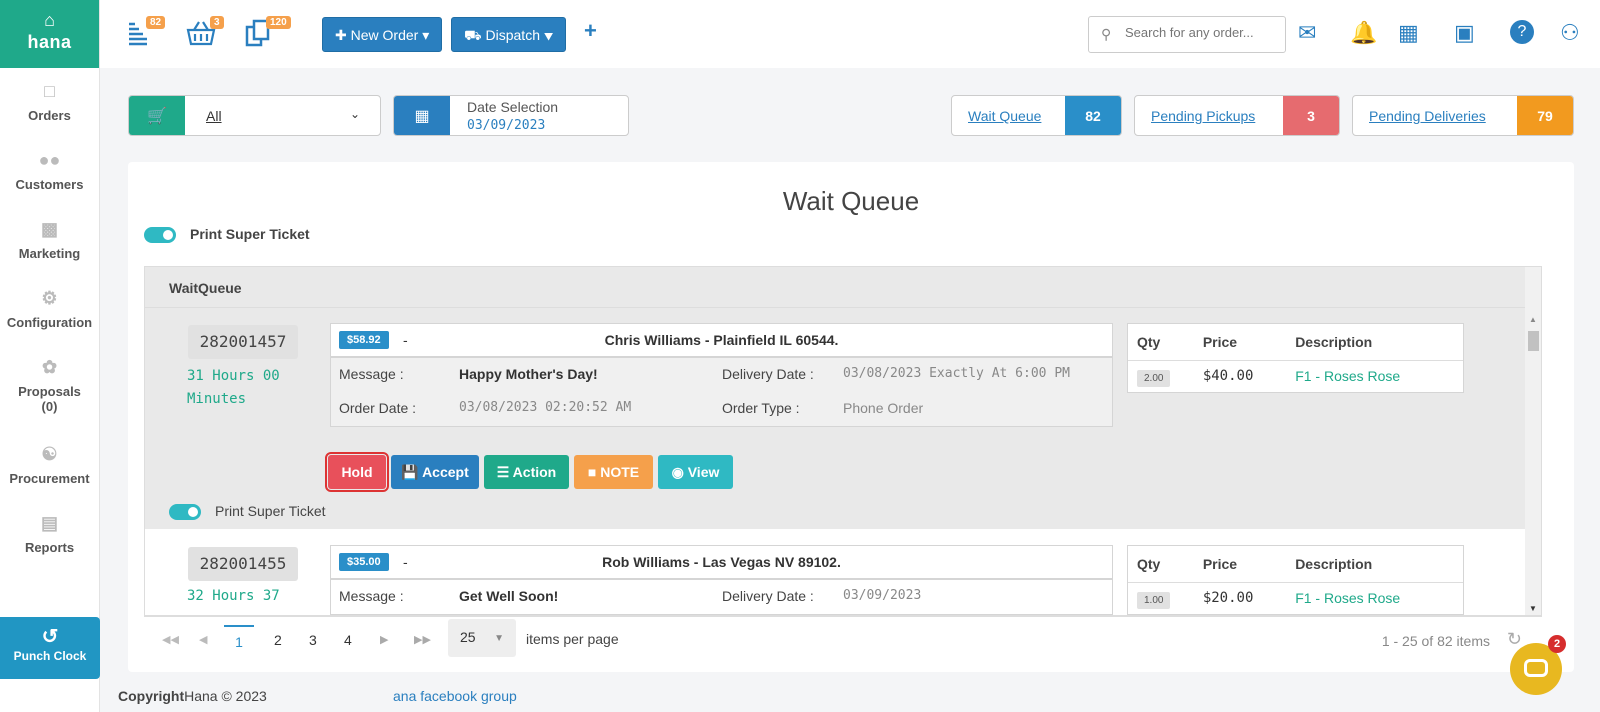 The width and height of the screenshot is (1600, 712). Describe the element at coordinates (509, 34) in the screenshot. I see `dispatch-button: ⛟ Dispatch ▾` at that location.